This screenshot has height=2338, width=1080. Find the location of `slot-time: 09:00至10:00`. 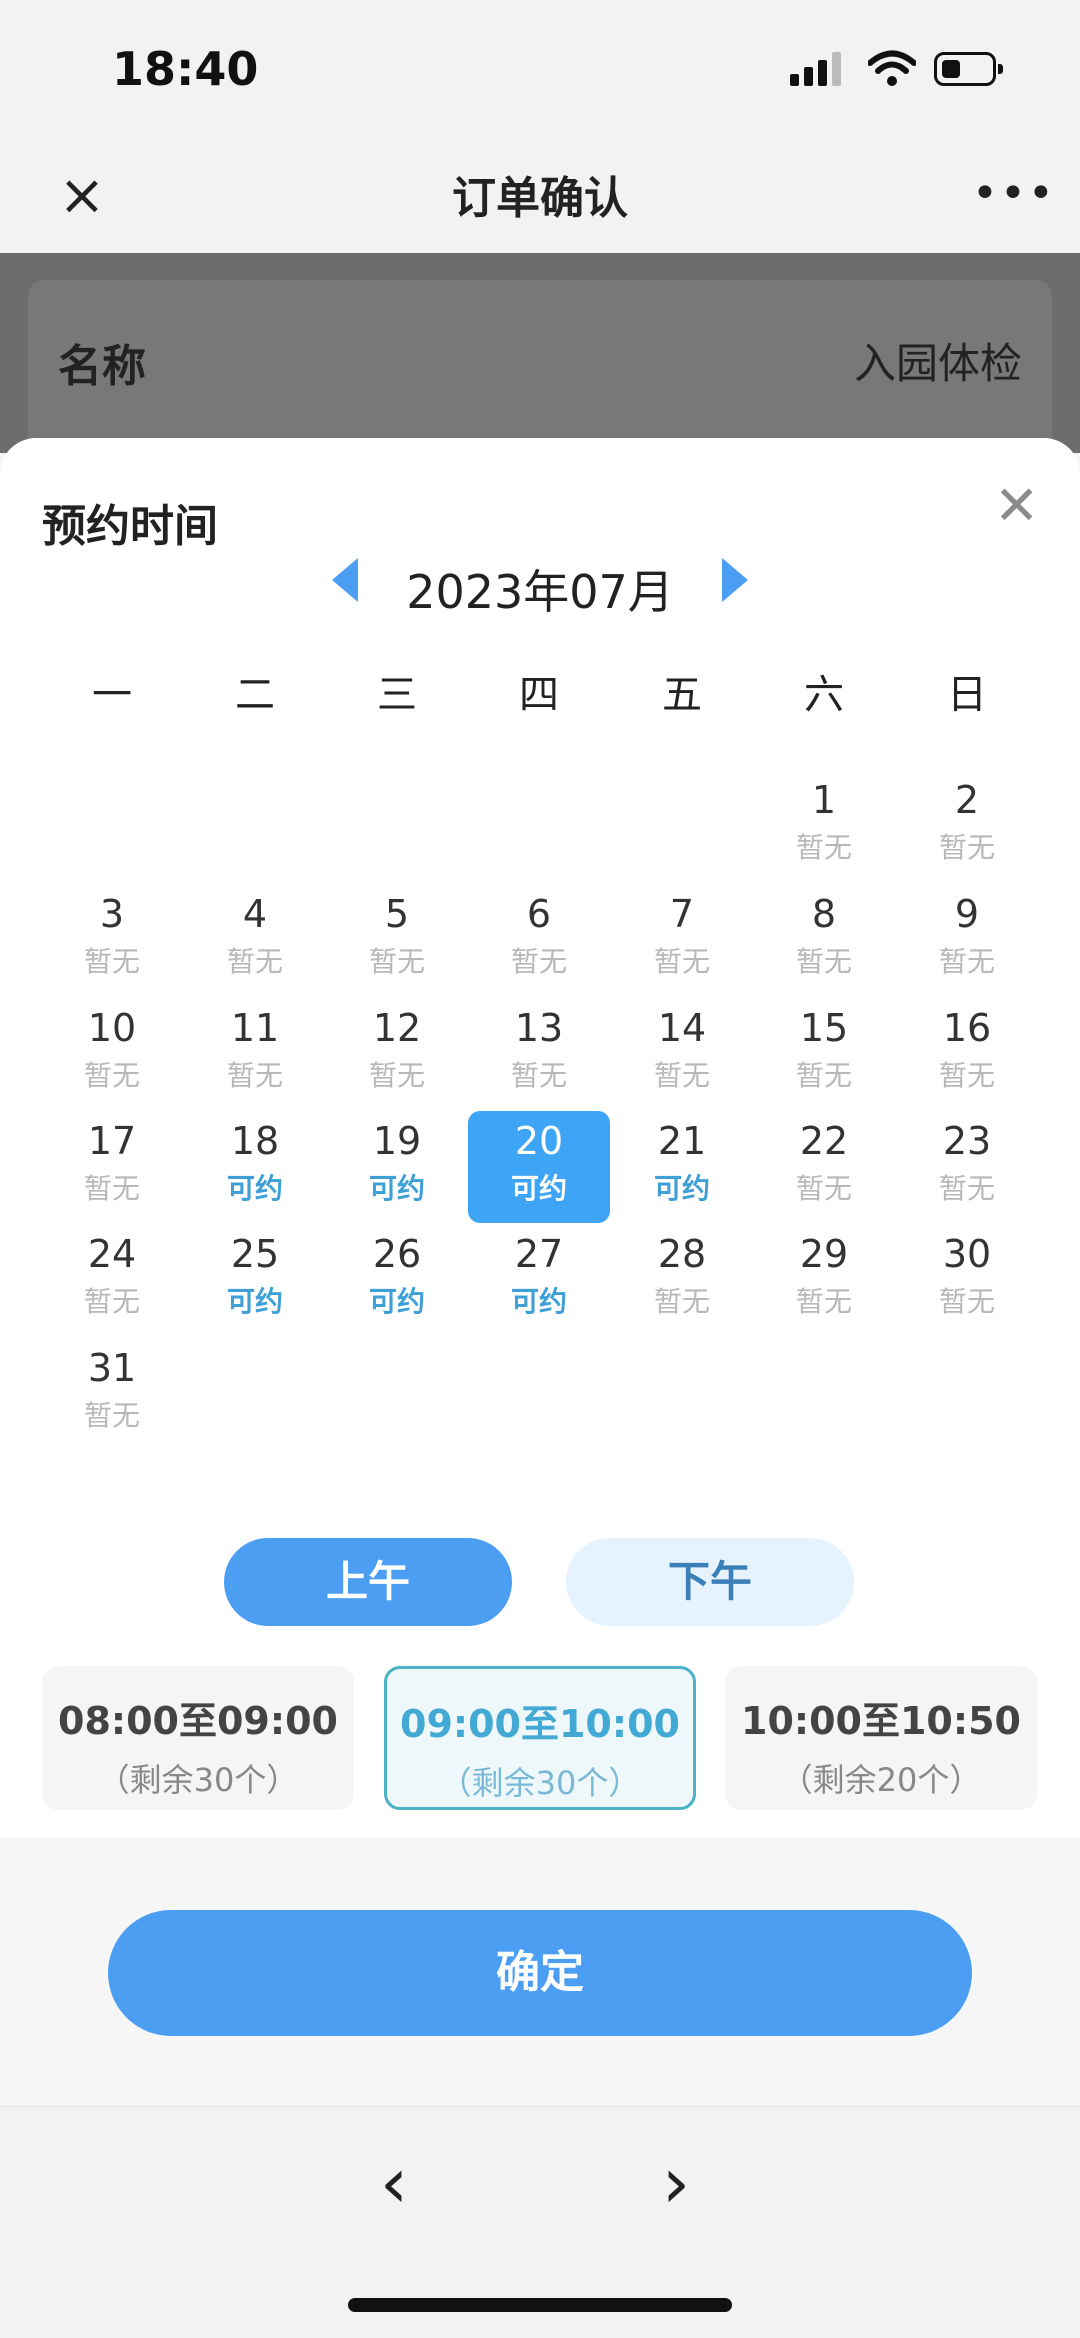

slot-time: 09:00至10:00 is located at coordinates (540, 1724).